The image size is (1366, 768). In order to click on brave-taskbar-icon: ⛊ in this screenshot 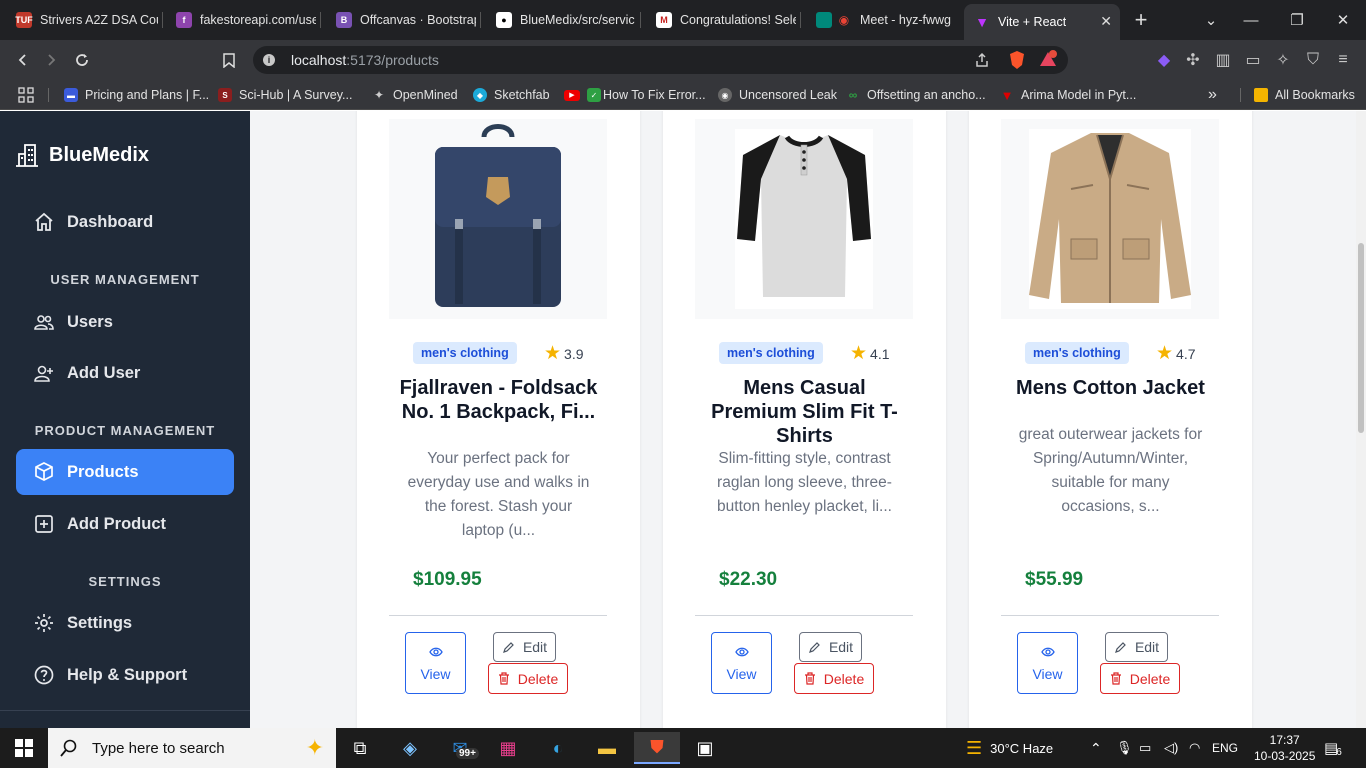, I will do `click(657, 748)`.